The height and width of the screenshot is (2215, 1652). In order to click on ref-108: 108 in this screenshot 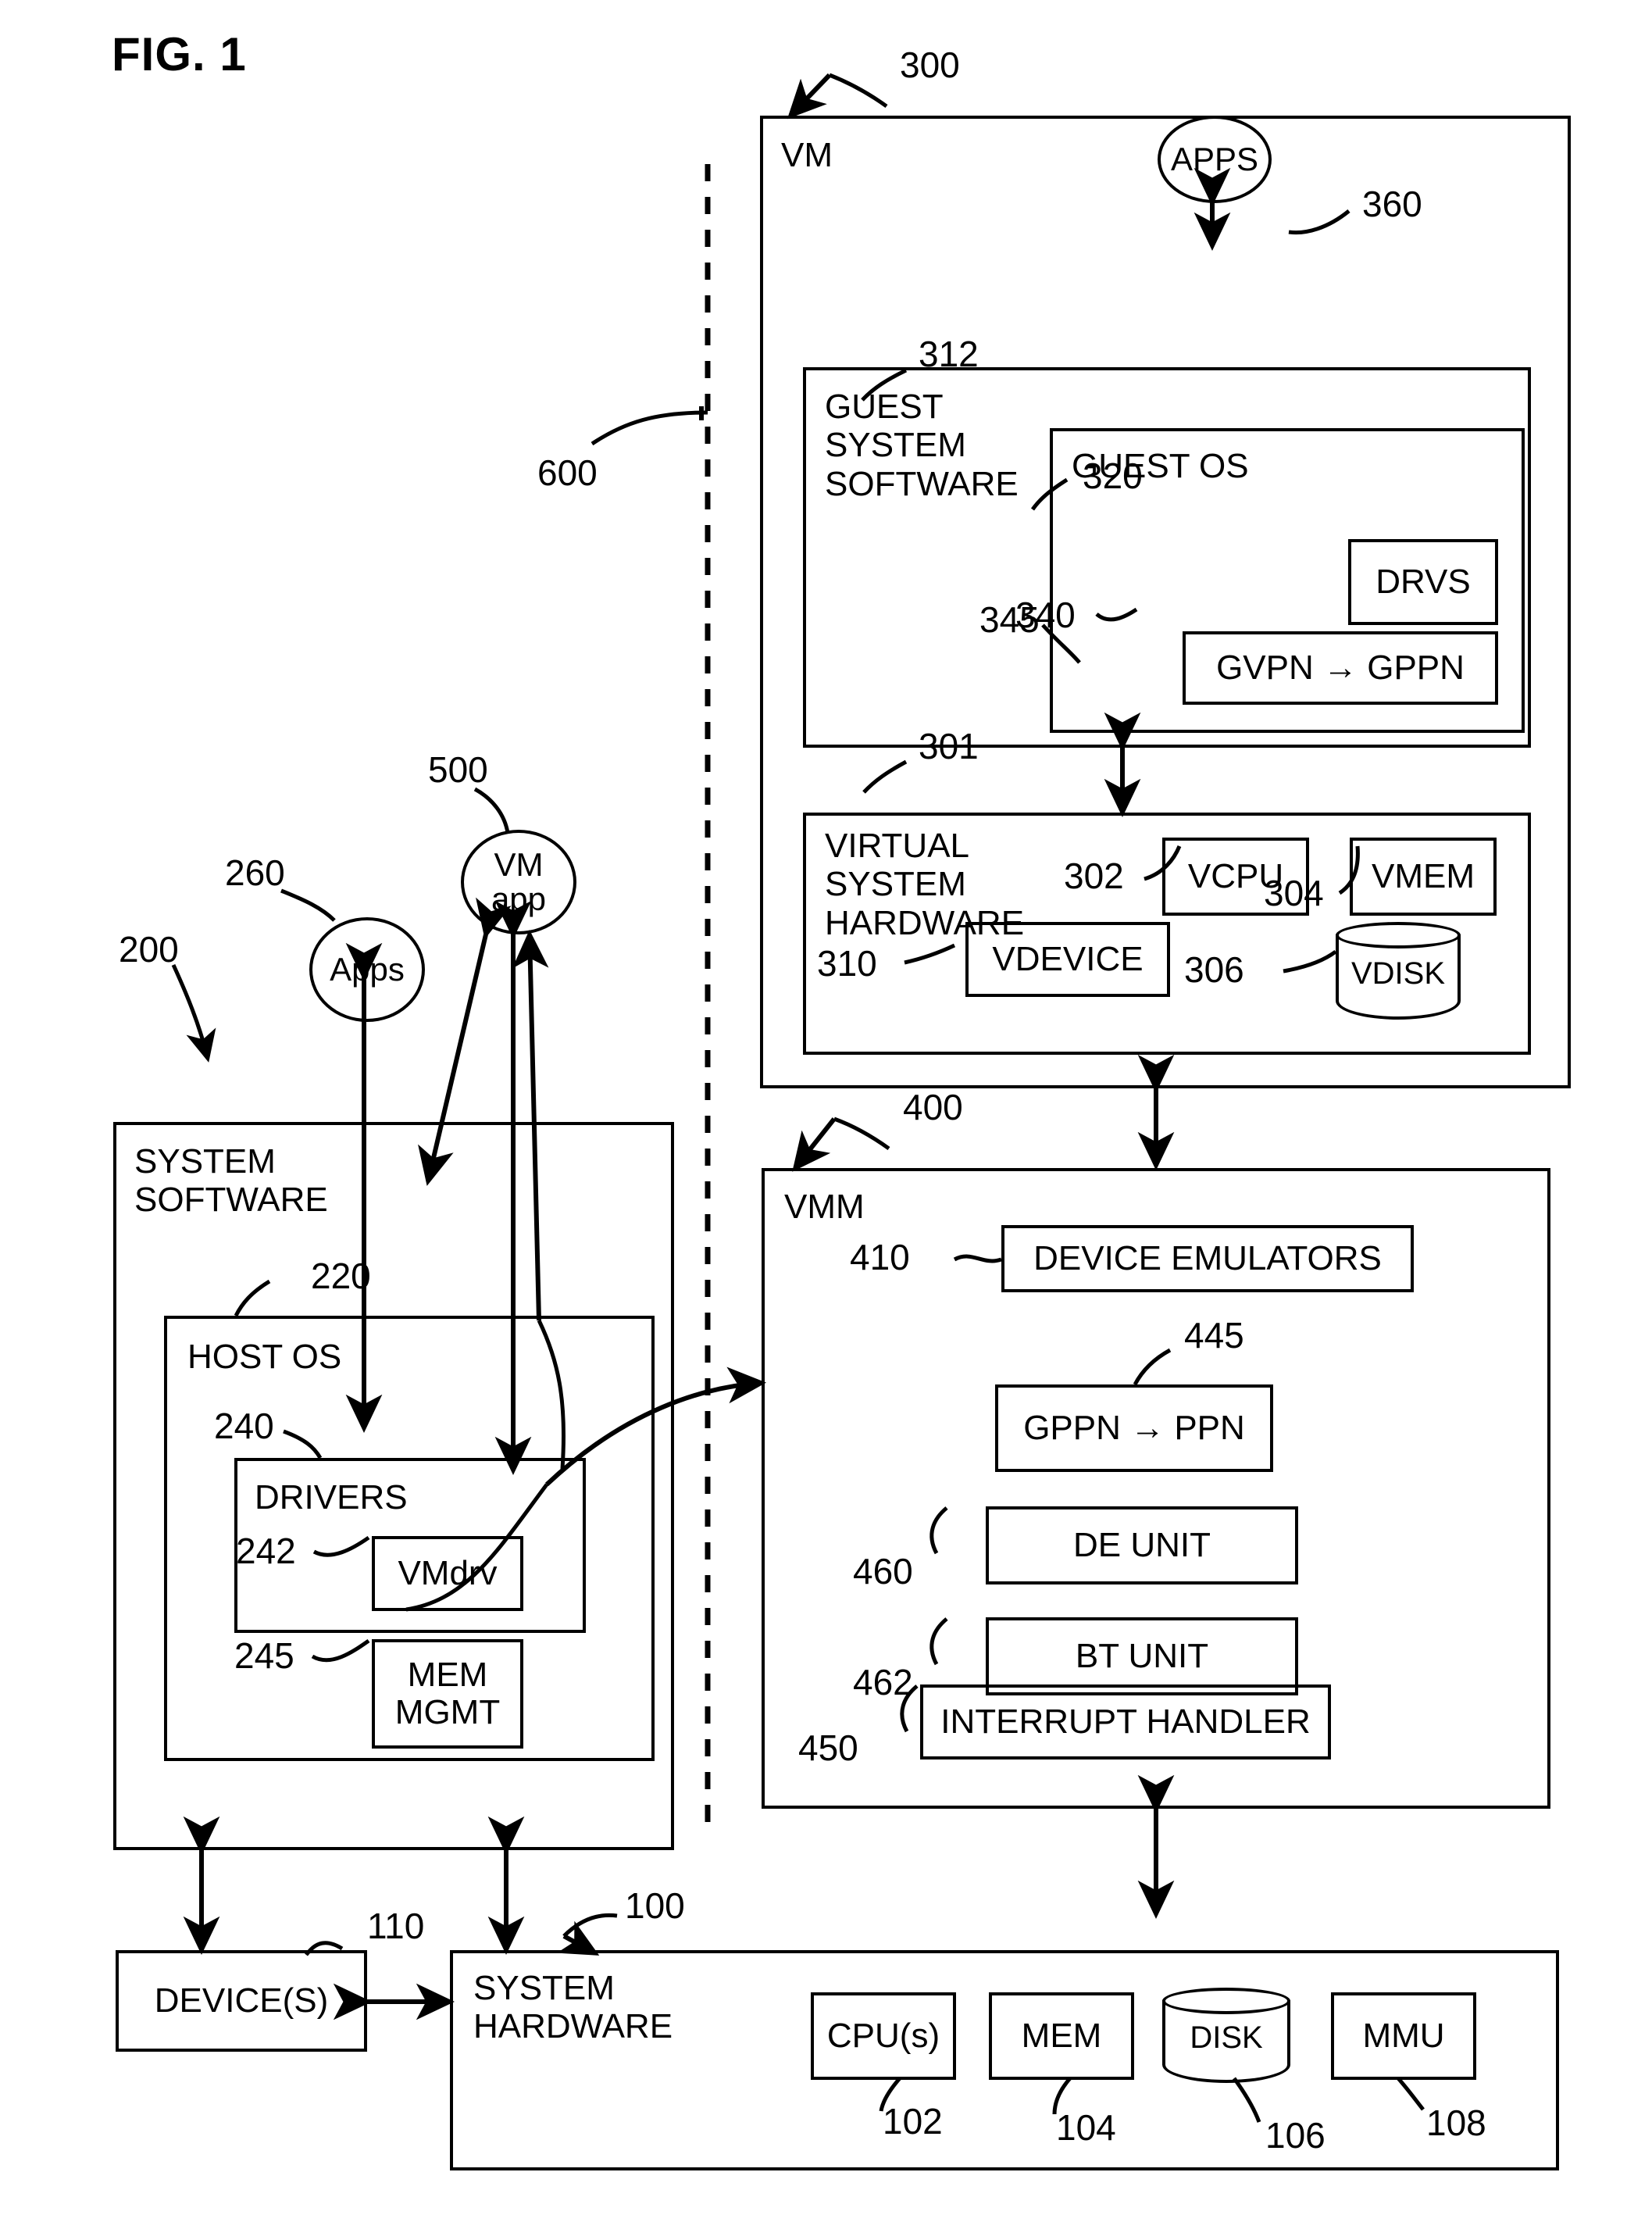, I will do `click(1456, 2123)`.